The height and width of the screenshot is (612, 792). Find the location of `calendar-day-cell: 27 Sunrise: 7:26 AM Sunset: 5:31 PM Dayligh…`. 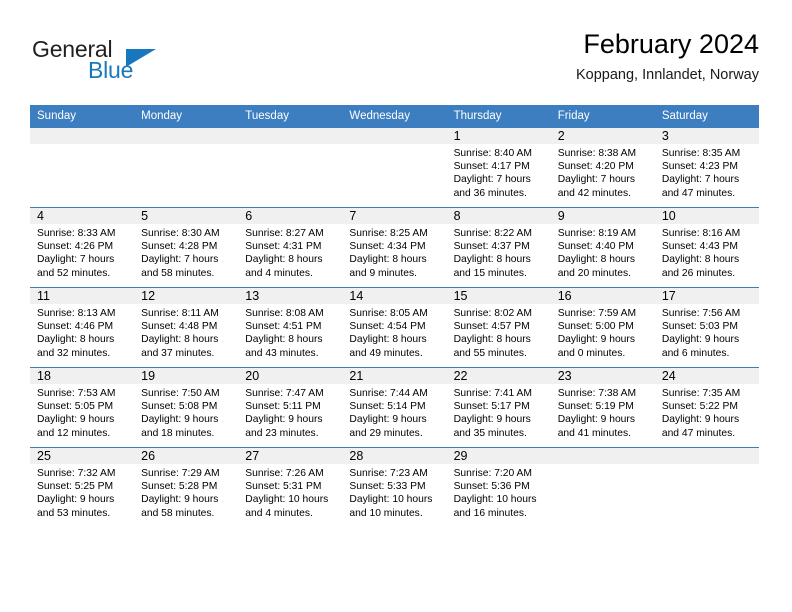

calendar-day-cell: 27 Sunrise: 7:26 AM Sunset: 5:31 PM Dayligh… is located at coordinates (290, 487).